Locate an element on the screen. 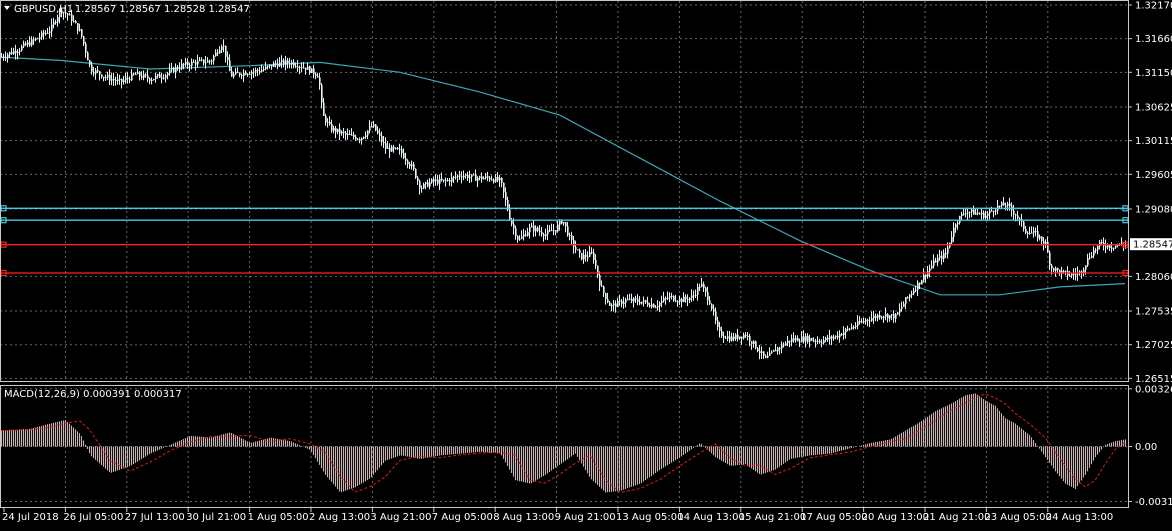  macd-axis-label: 0.003262 is located at coordinates (1153, 389).